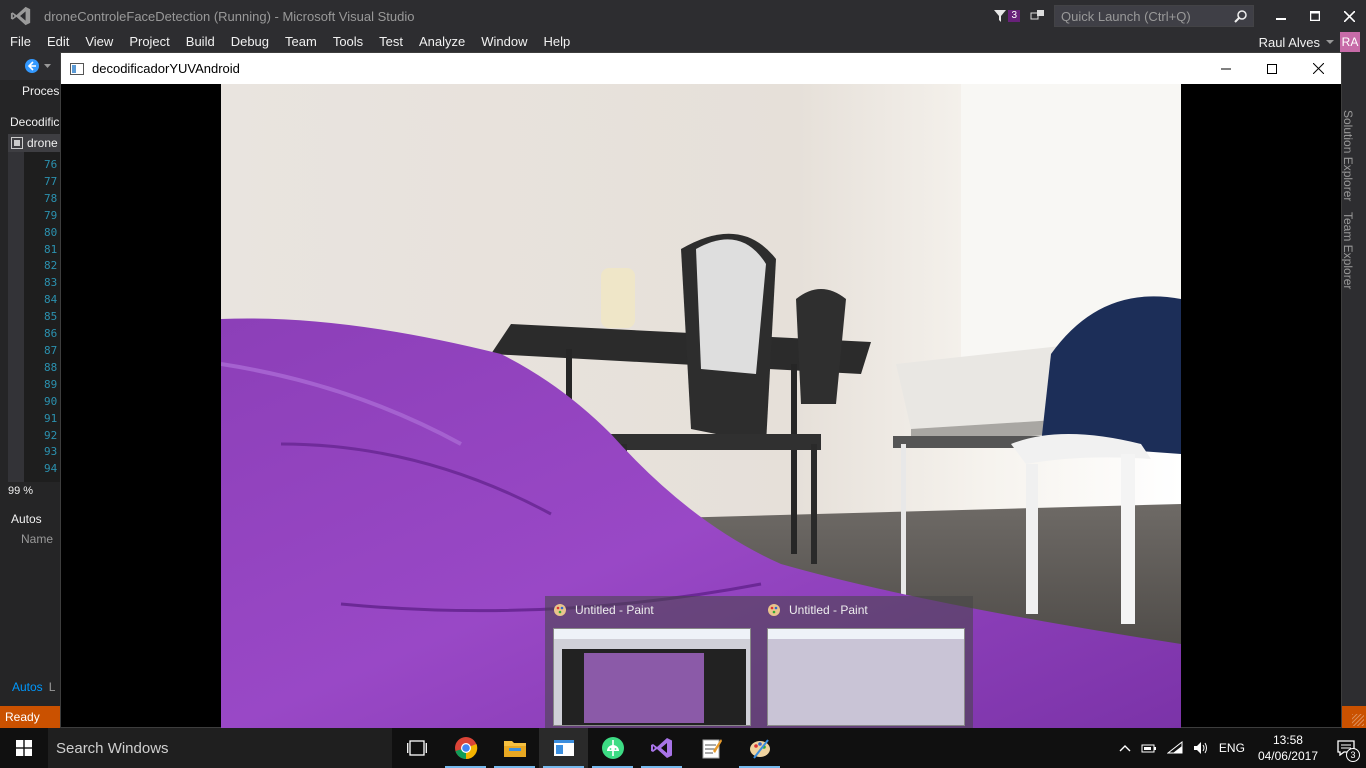  I want to click on menu-file: File, so click(19, 42).